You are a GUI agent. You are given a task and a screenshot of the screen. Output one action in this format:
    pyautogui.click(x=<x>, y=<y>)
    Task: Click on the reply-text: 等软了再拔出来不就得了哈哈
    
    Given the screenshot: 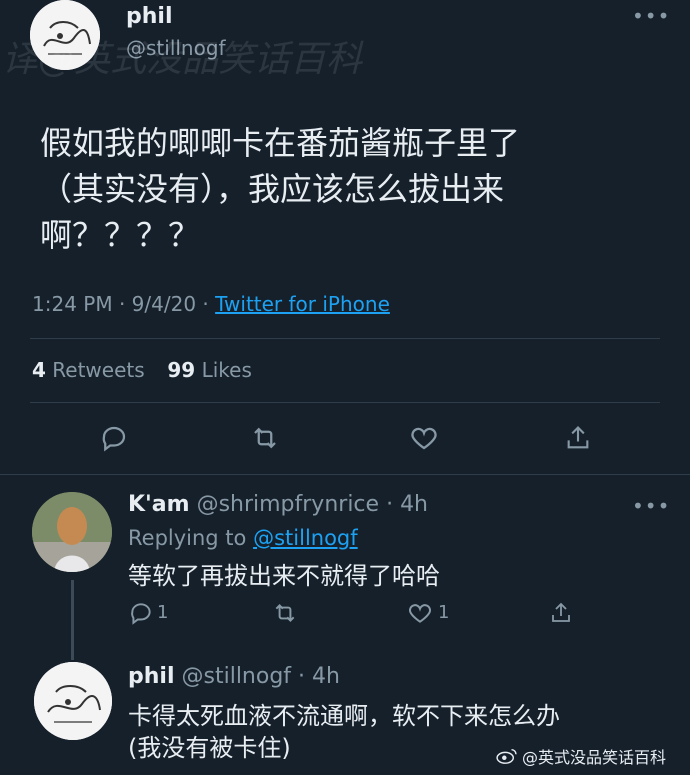 What is the action you would take?
    pyautogui.click(x=284, y=576)
    